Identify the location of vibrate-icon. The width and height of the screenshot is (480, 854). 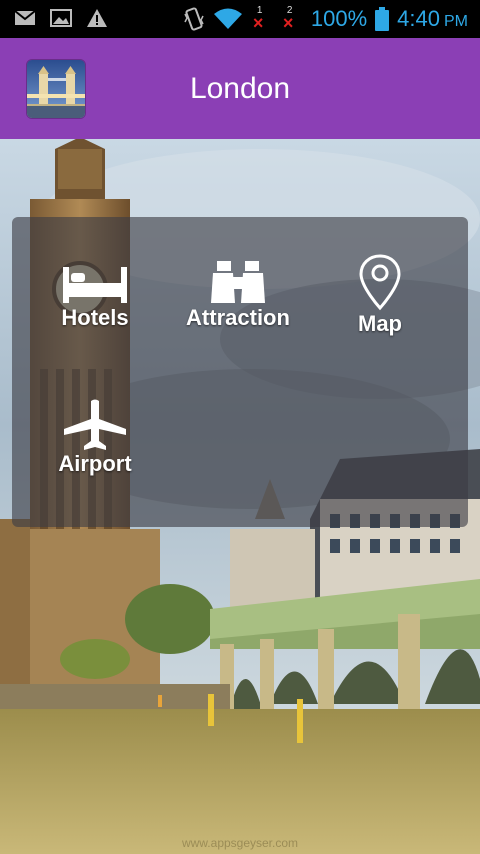
(194, 19).